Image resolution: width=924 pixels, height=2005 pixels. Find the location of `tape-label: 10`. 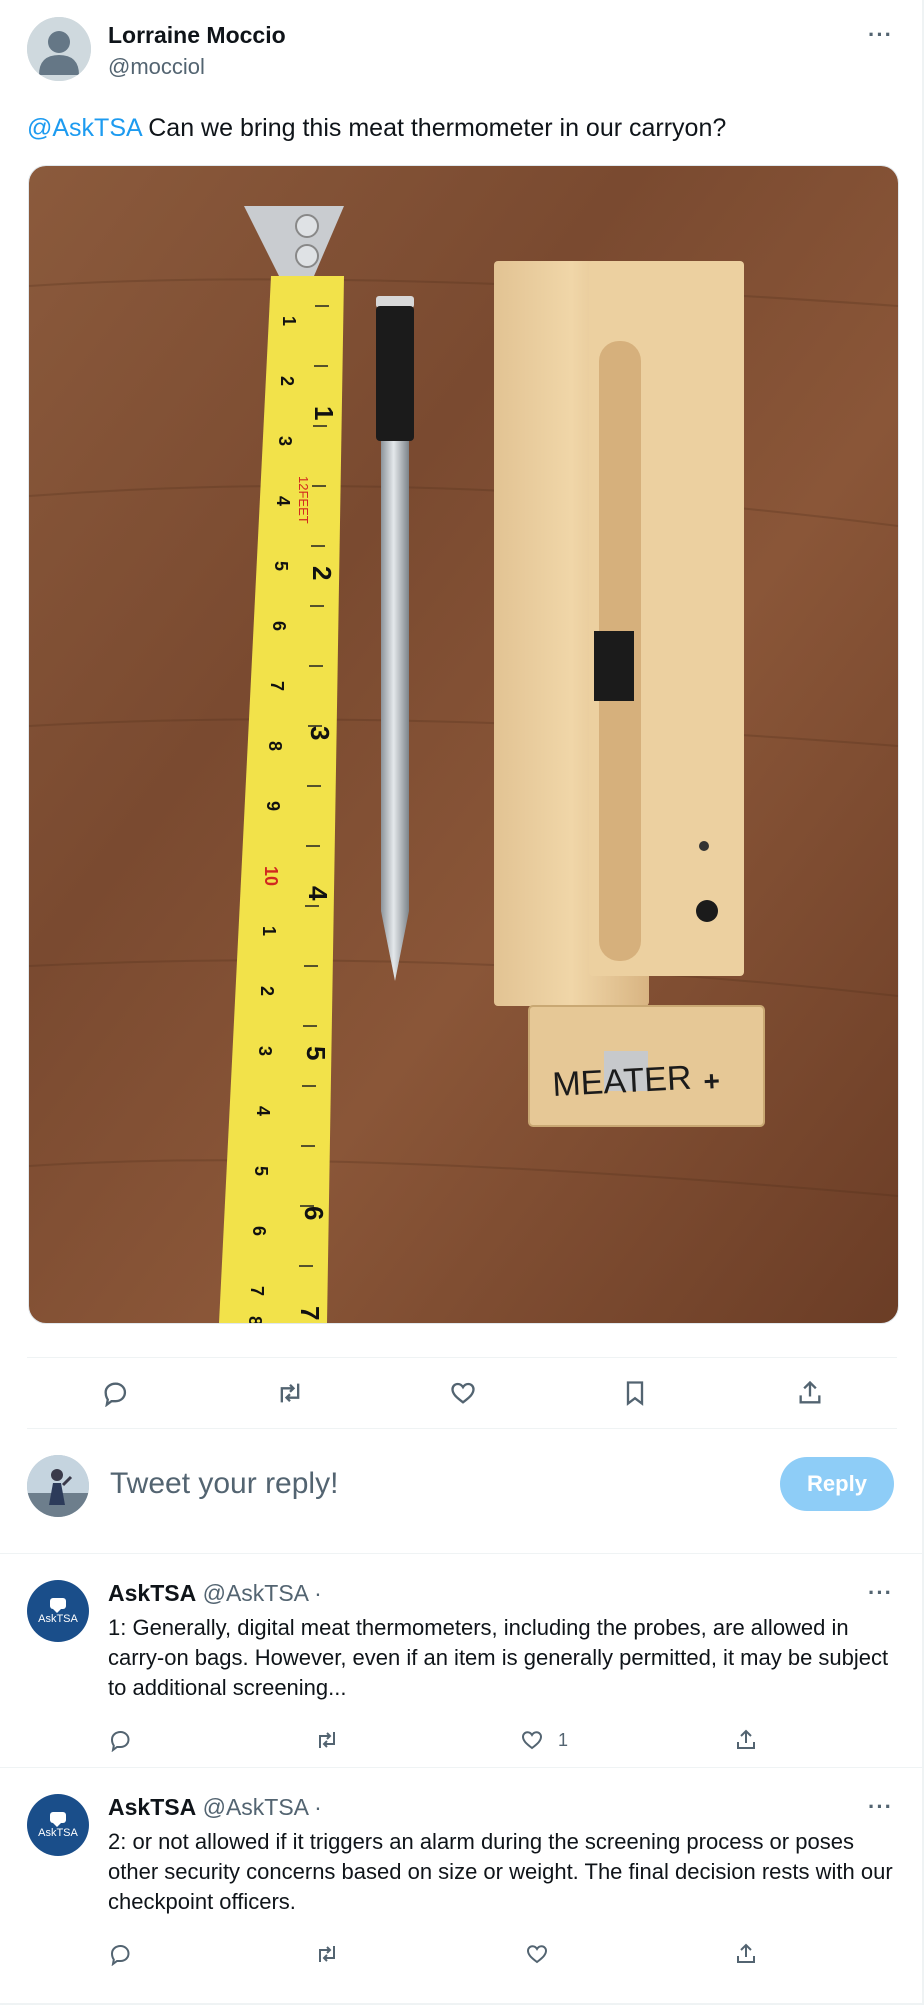

tape-label: 10 is located at coordinates (271, 876).